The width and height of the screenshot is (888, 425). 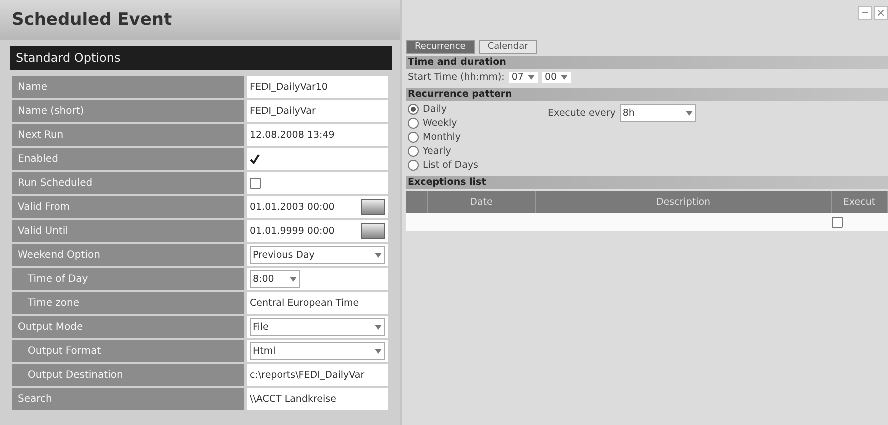 I want to click on section-header: Exceptions list, so click(x=647, y=182).